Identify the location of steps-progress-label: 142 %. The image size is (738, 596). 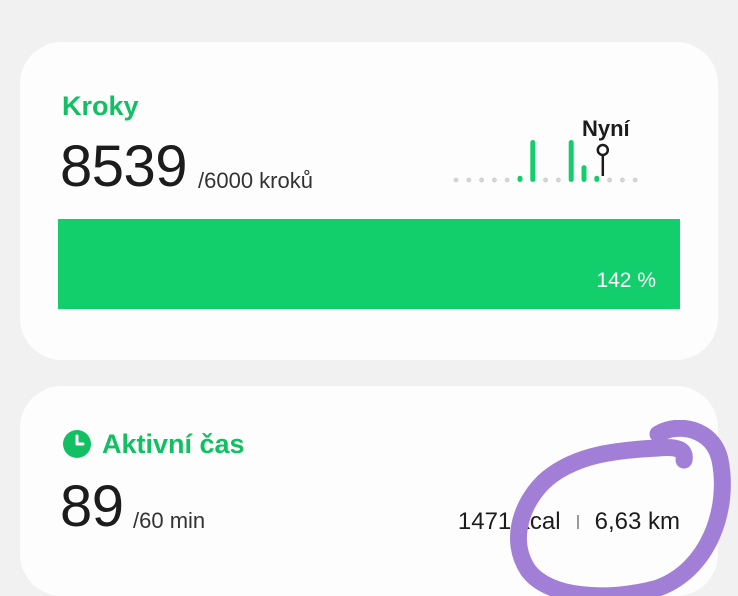
(626, 280).